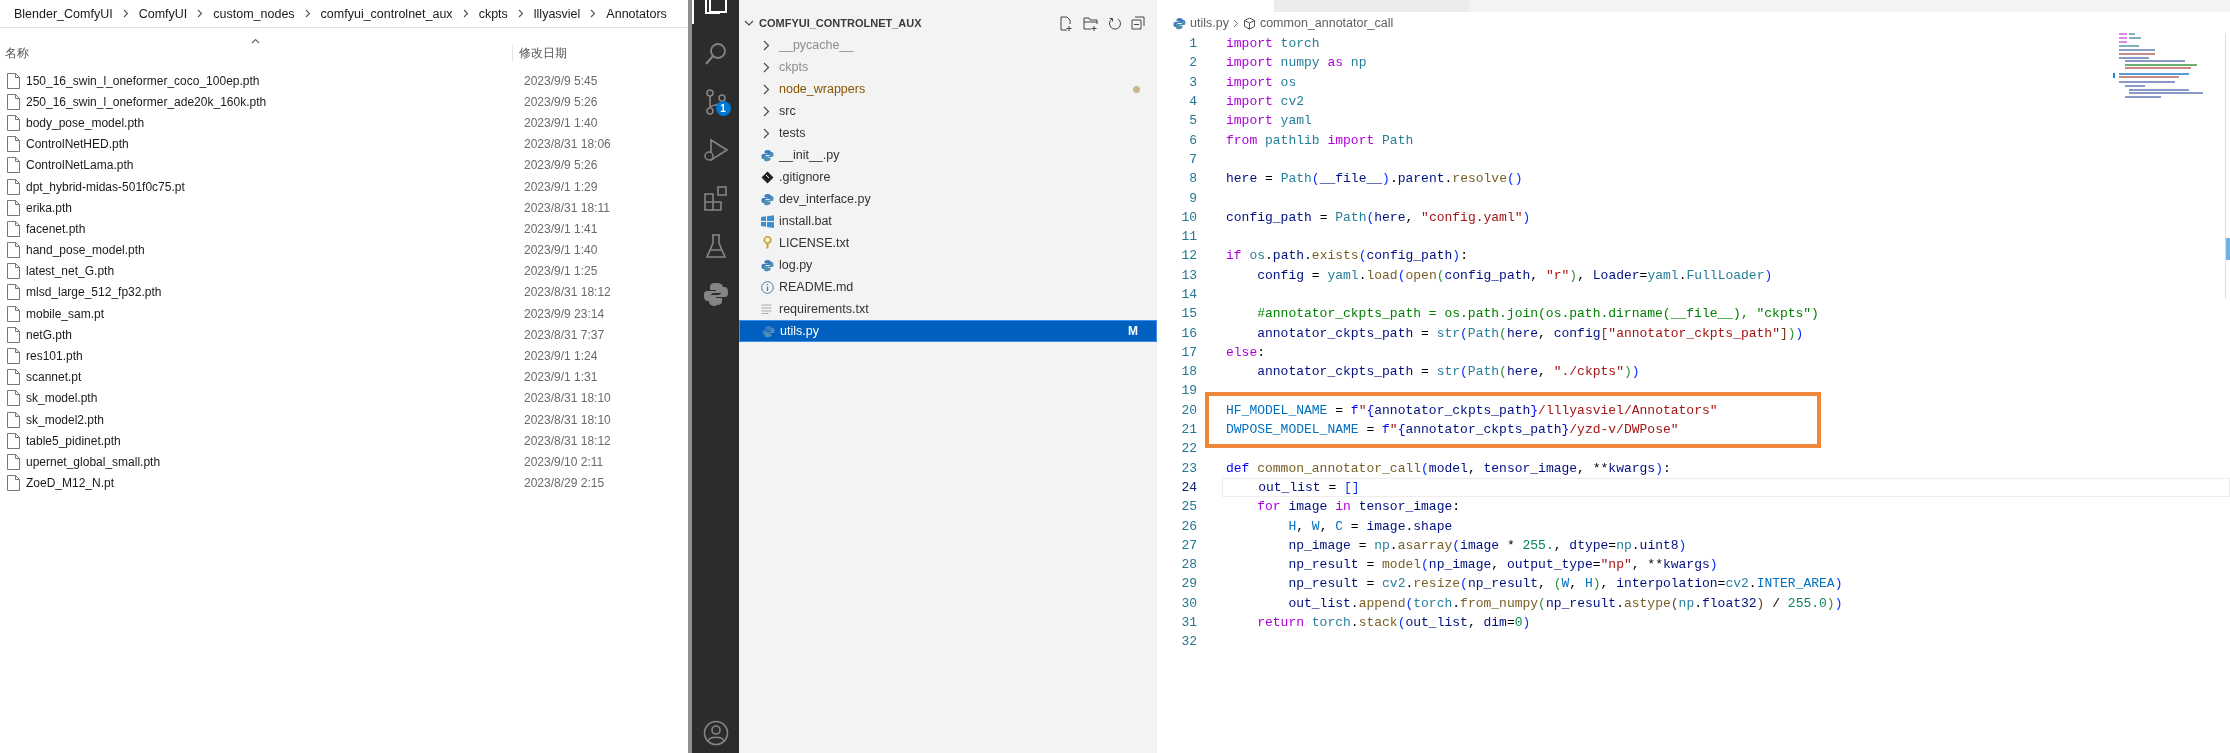  What do you see at coordinates (909, 23) in the screenshot?
I see `folder-title: COMFYUI_CONTROLNET_AUX` at bounding box center [909, 23].